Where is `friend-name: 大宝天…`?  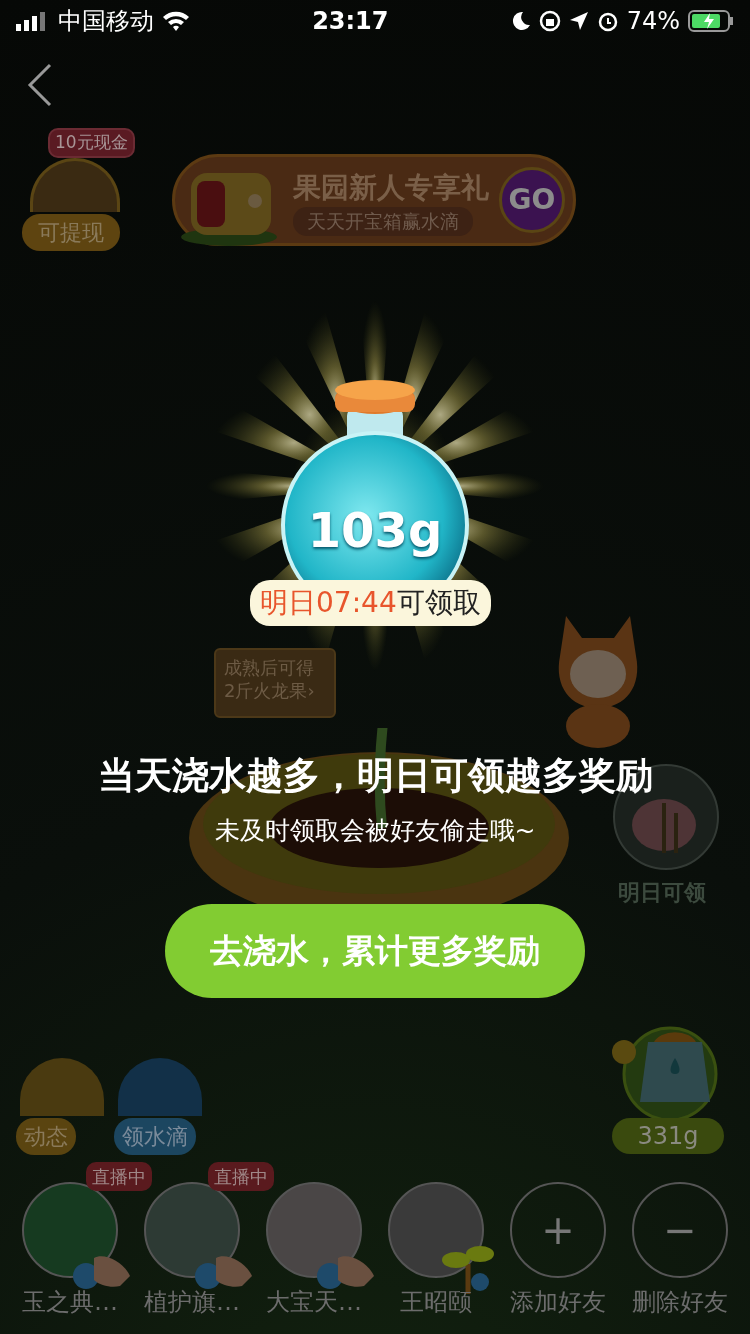
friend-name: 大宝天… is located at coordinates (314, 1302).